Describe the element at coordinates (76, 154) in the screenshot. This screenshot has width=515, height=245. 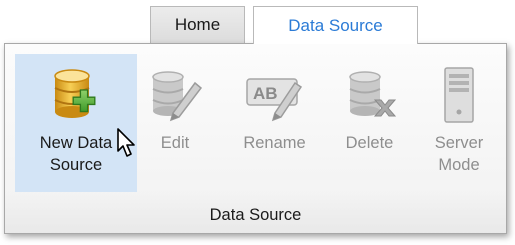
I see `new-data-source-label: New Data Source` at that location.